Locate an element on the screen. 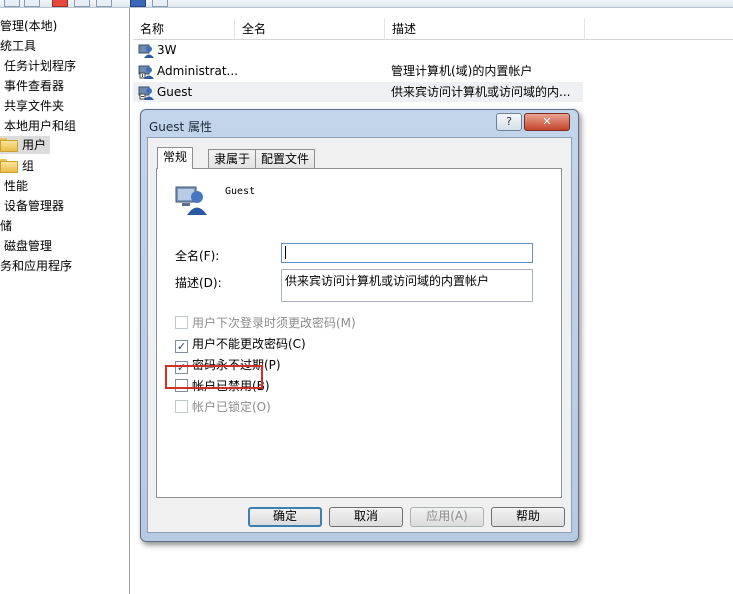 This screenshot has height=594, width=733. description-value: 供来宾访问计算机或访问域的内置帐户 is located at coordinates (387, 281).